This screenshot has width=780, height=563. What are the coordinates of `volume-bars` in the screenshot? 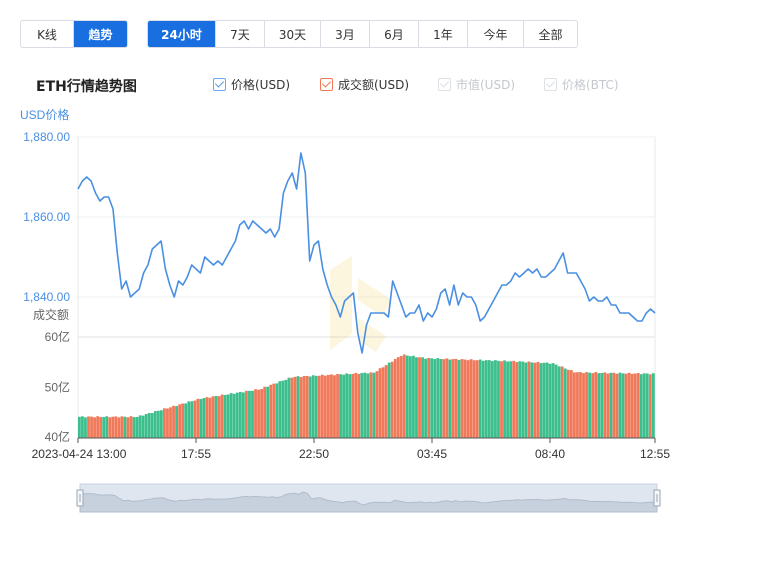 It's located at (366, 396).